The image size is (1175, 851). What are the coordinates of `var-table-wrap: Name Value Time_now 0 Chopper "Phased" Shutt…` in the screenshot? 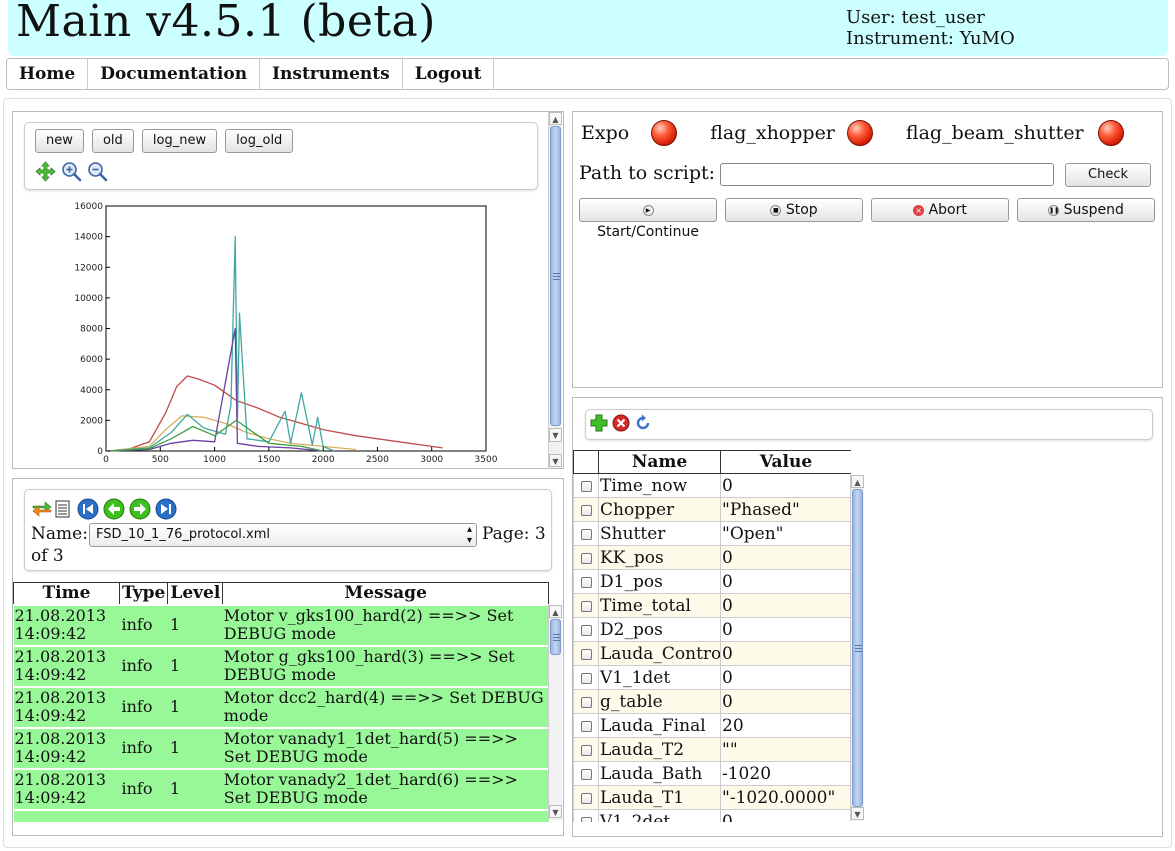 It's located at (712, 636).